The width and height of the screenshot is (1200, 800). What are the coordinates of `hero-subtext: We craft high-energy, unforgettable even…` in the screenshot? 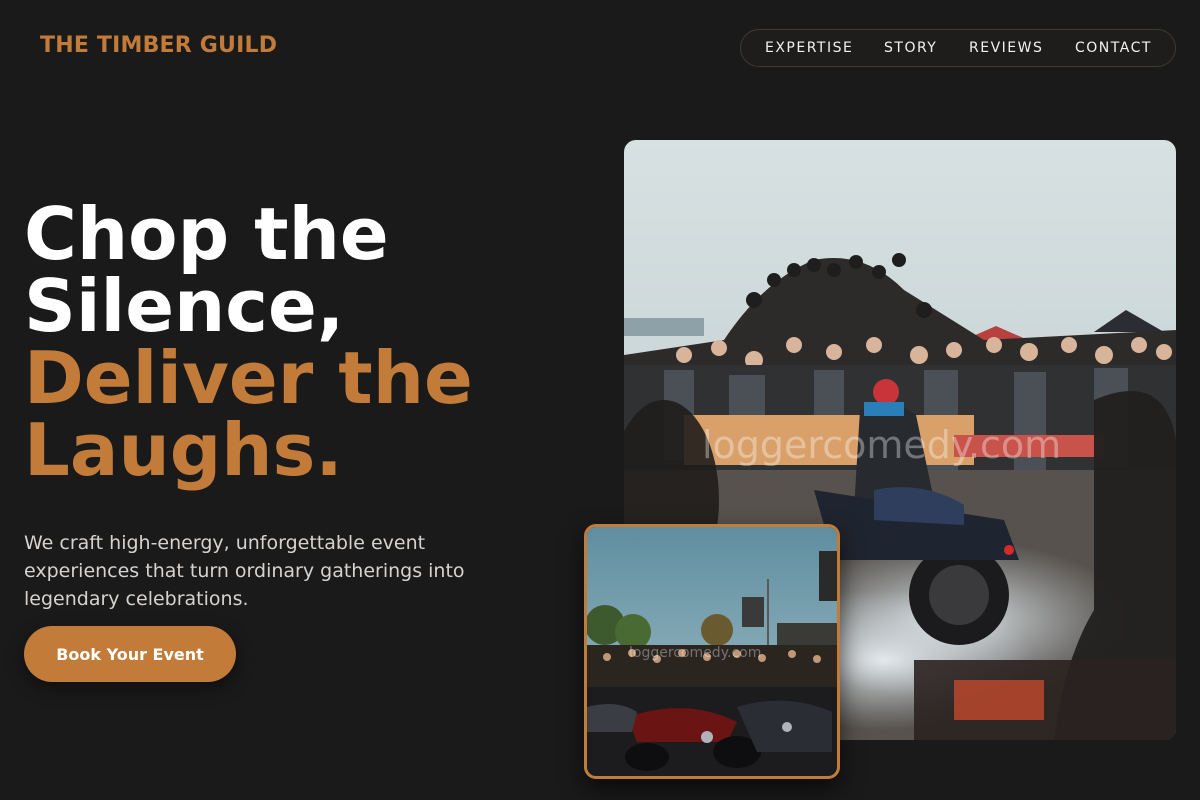 It's located at (244, 571).